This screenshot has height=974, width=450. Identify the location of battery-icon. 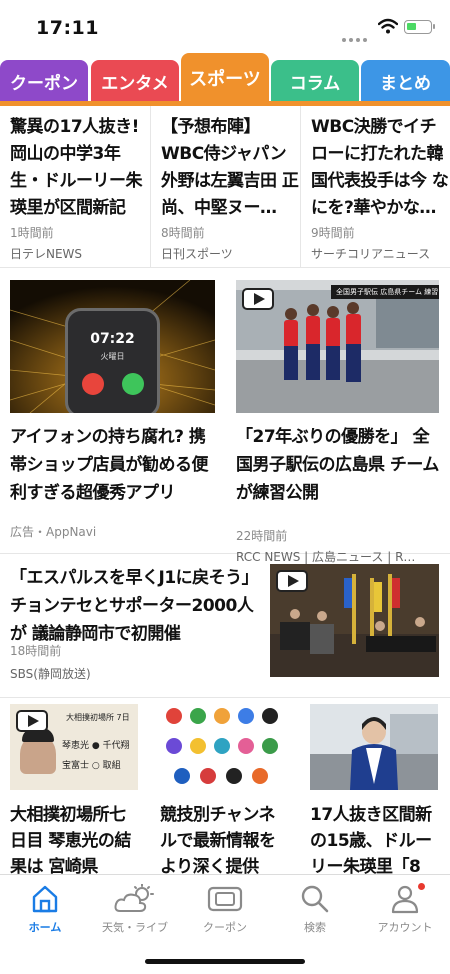
(419, 27).